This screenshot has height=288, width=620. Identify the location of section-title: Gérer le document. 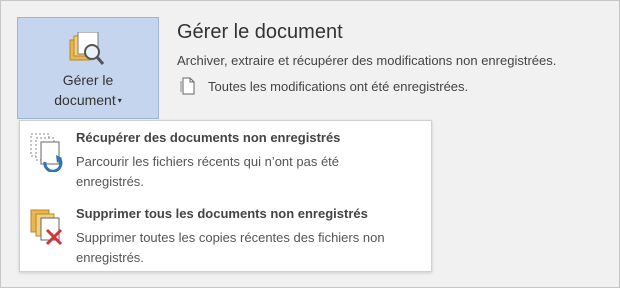
(260, 32).